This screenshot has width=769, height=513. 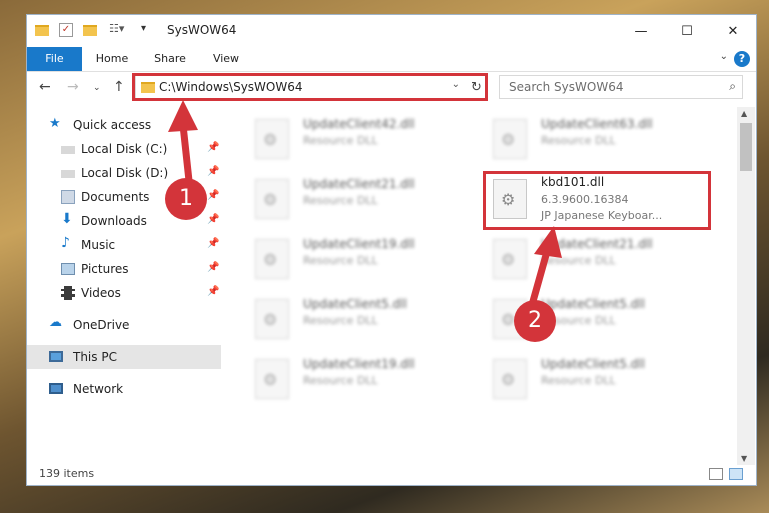 What do you see at coordinates (186, 199) in the screenshot?
I see `step-1-badge: 1` at bounding box center [186, 199].